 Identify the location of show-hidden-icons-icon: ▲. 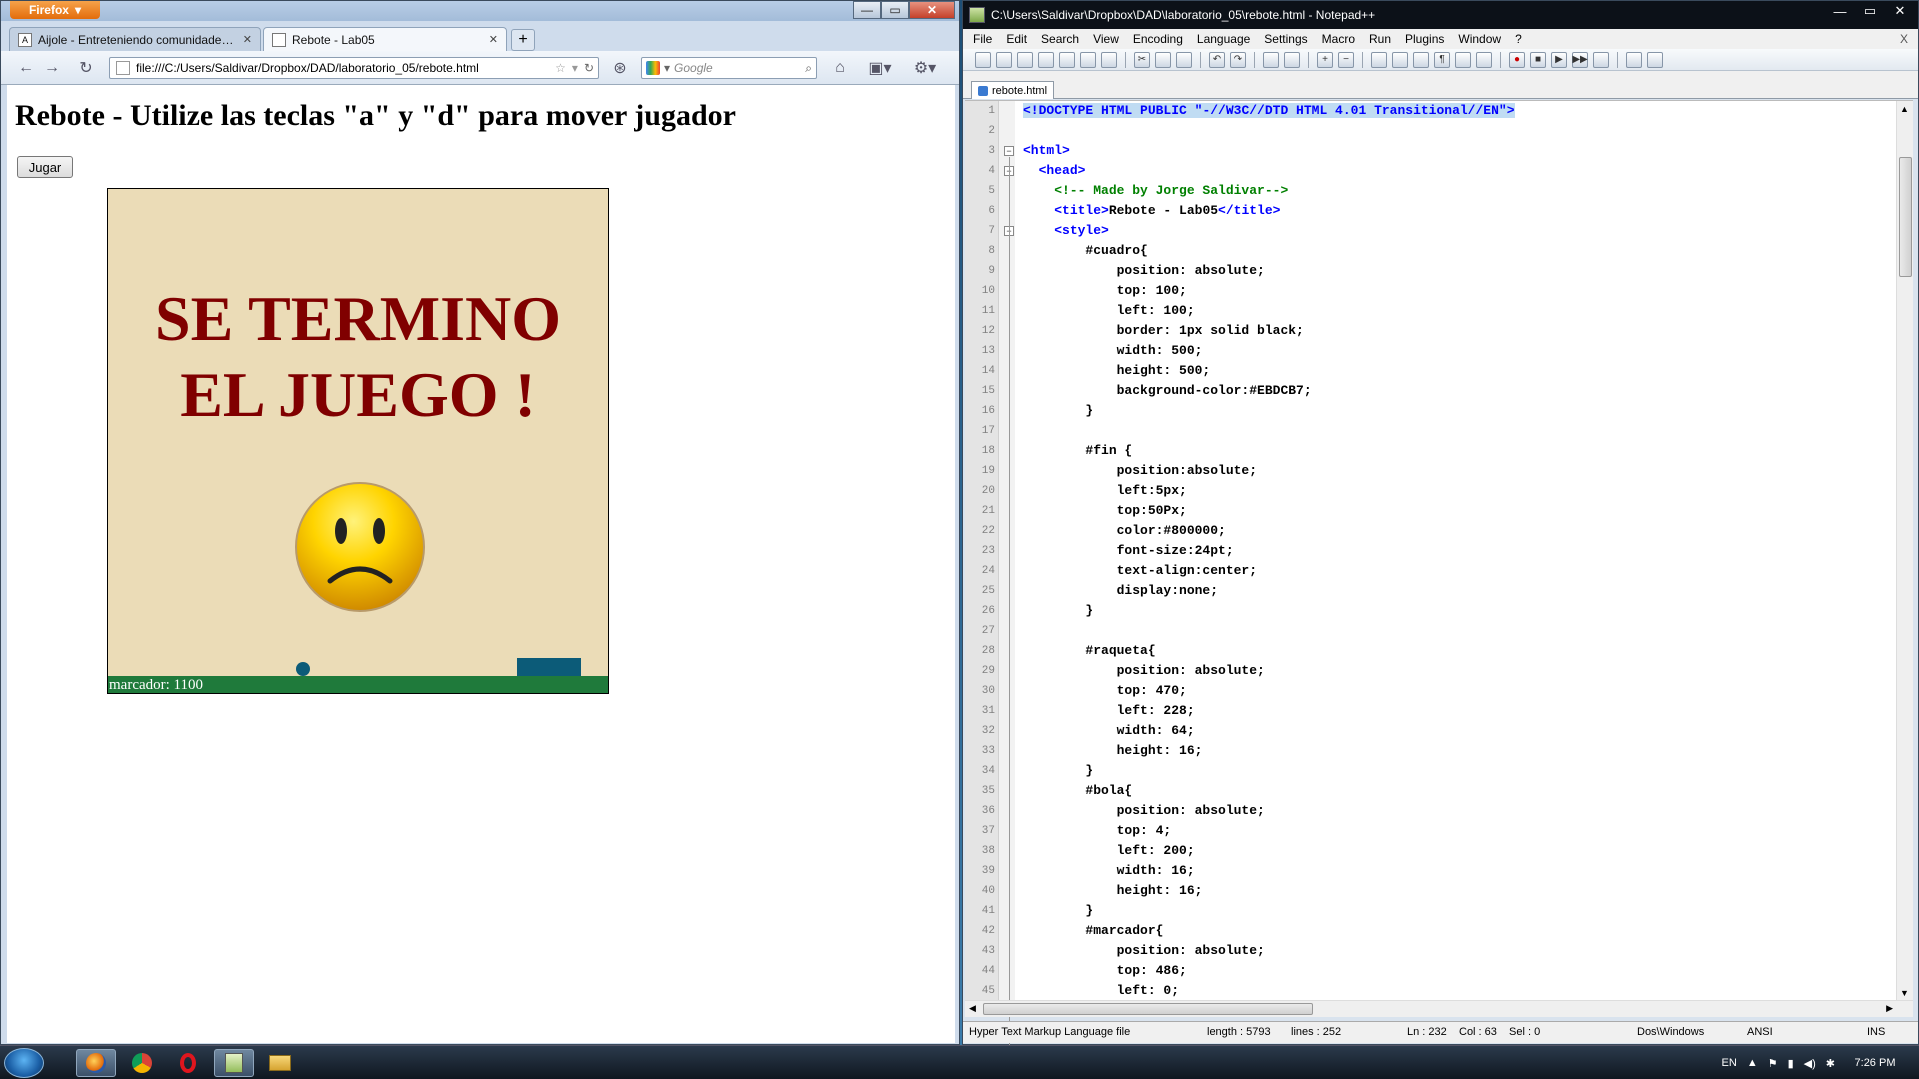
(1752, 1063).